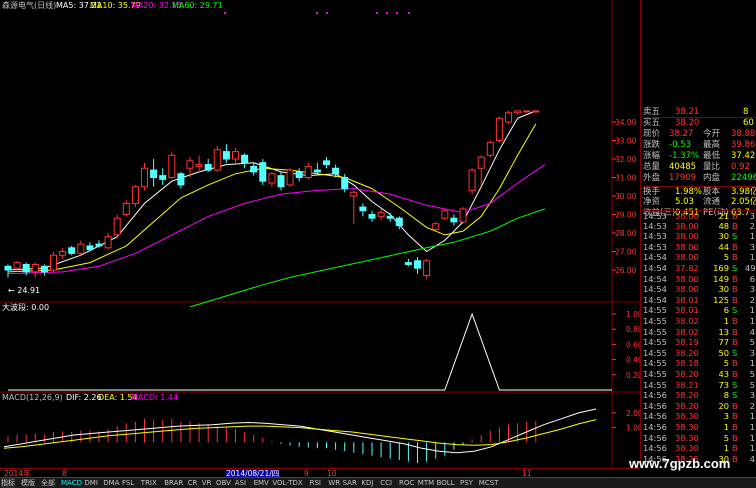 The width and height of the screenshot is (756, 488). What do you see at coordinates (699, 268) in the screenshot?
I see `tick-row: 14:54 37.82 169 S 49` at bounding box center [699, 268].